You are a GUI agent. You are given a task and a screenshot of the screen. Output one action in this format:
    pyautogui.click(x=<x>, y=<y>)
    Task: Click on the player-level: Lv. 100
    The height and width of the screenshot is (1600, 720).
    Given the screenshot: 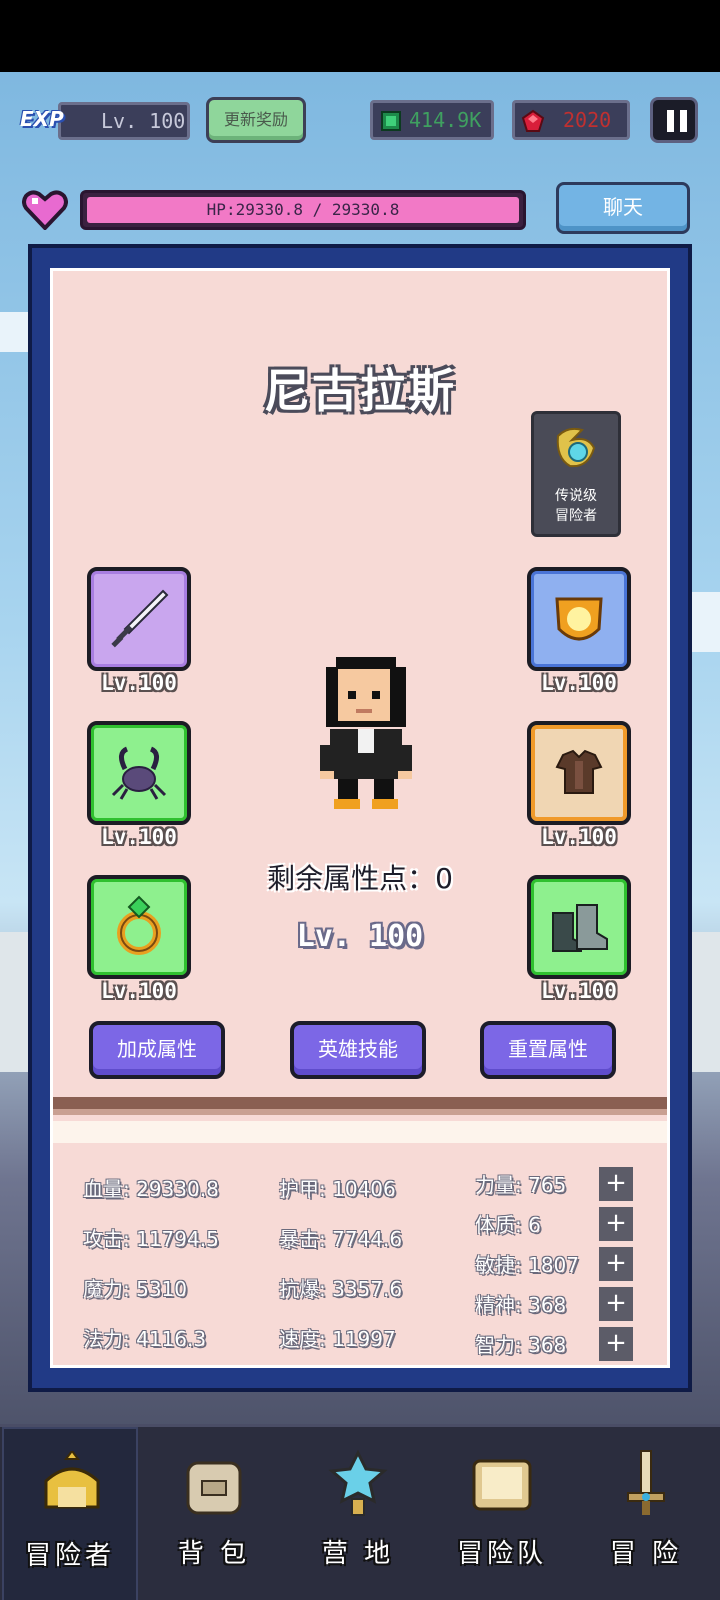 What is the action you would take?
    pyautogui.click(x=124, y=121)
    